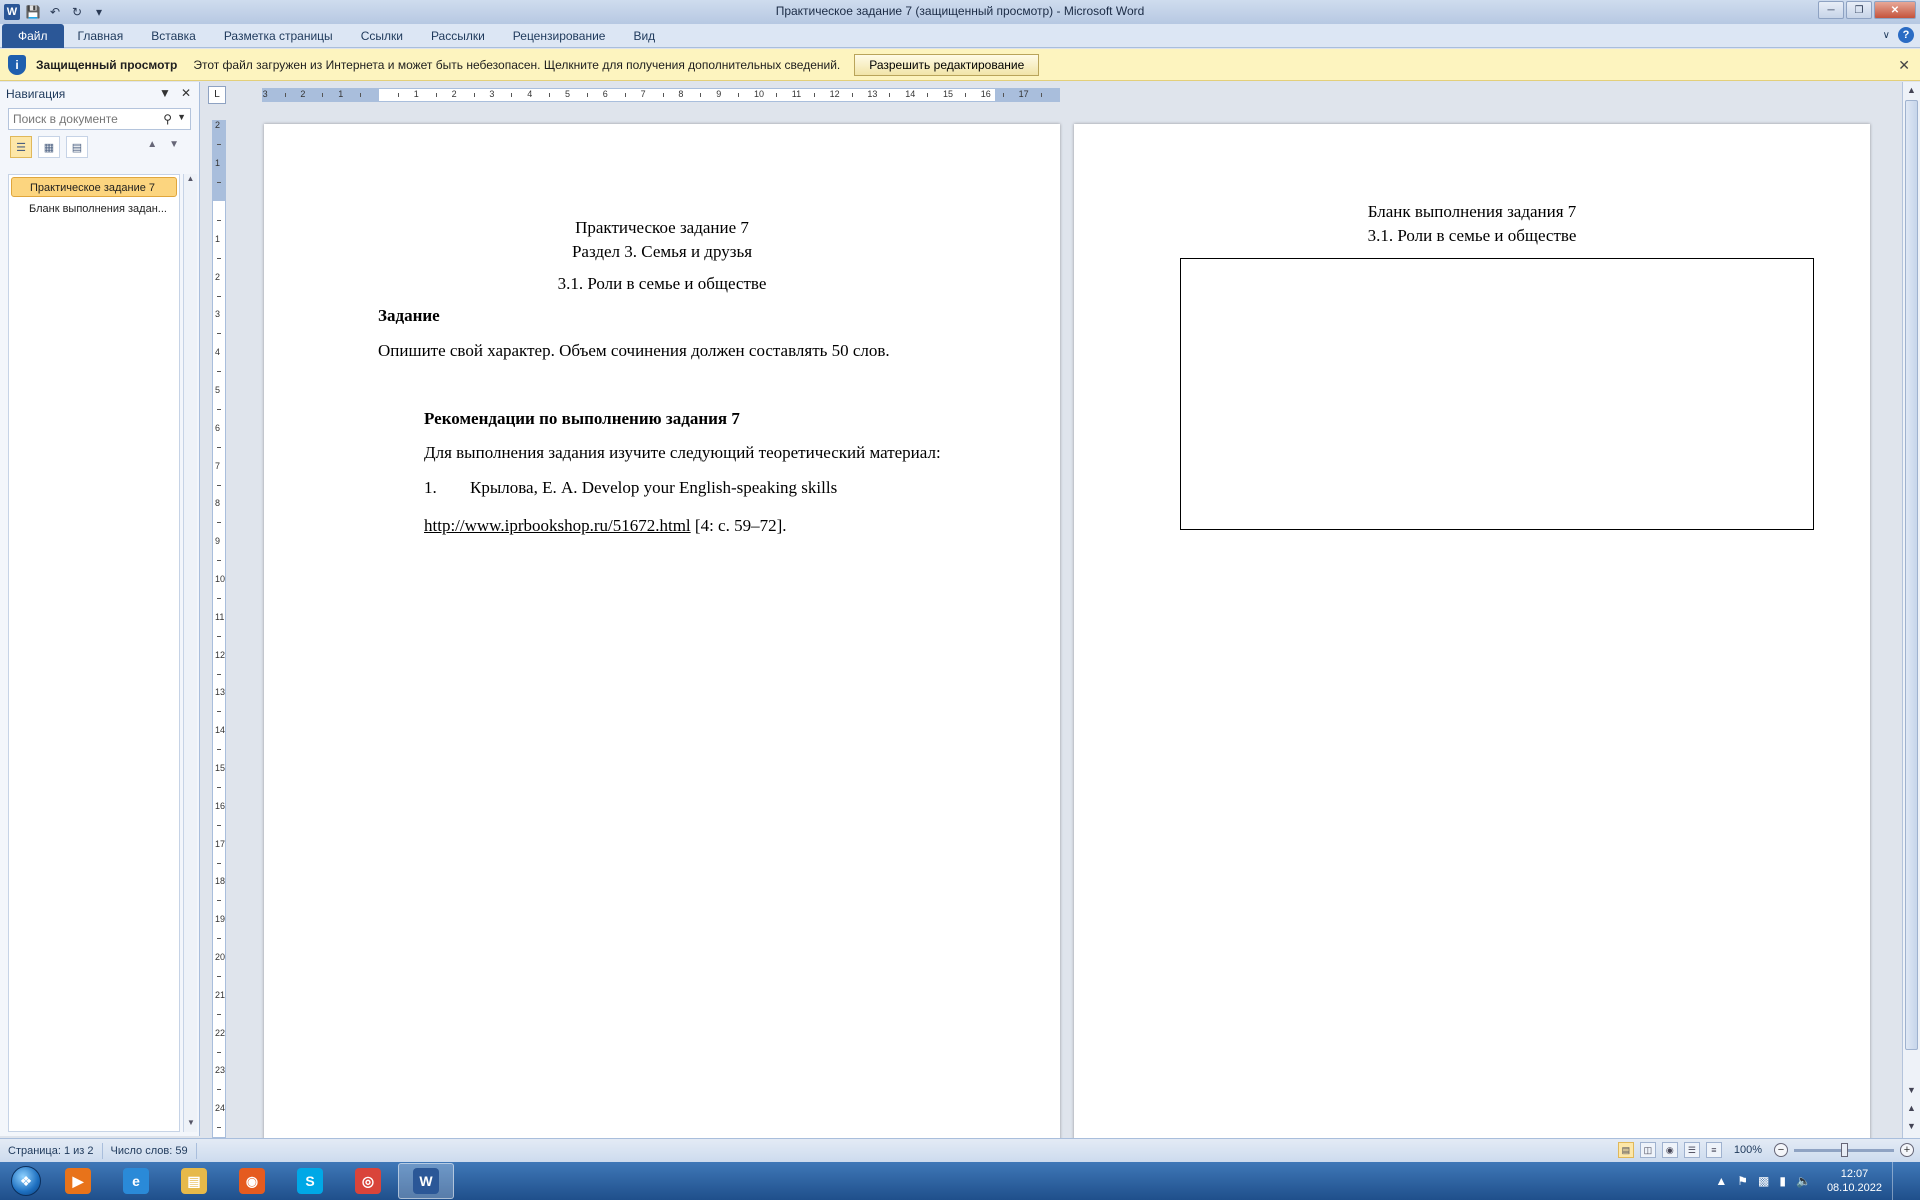  Describe the element at coordinates (173, 36) in the screenshot. I see `tab-insert: Вставка` at that location.